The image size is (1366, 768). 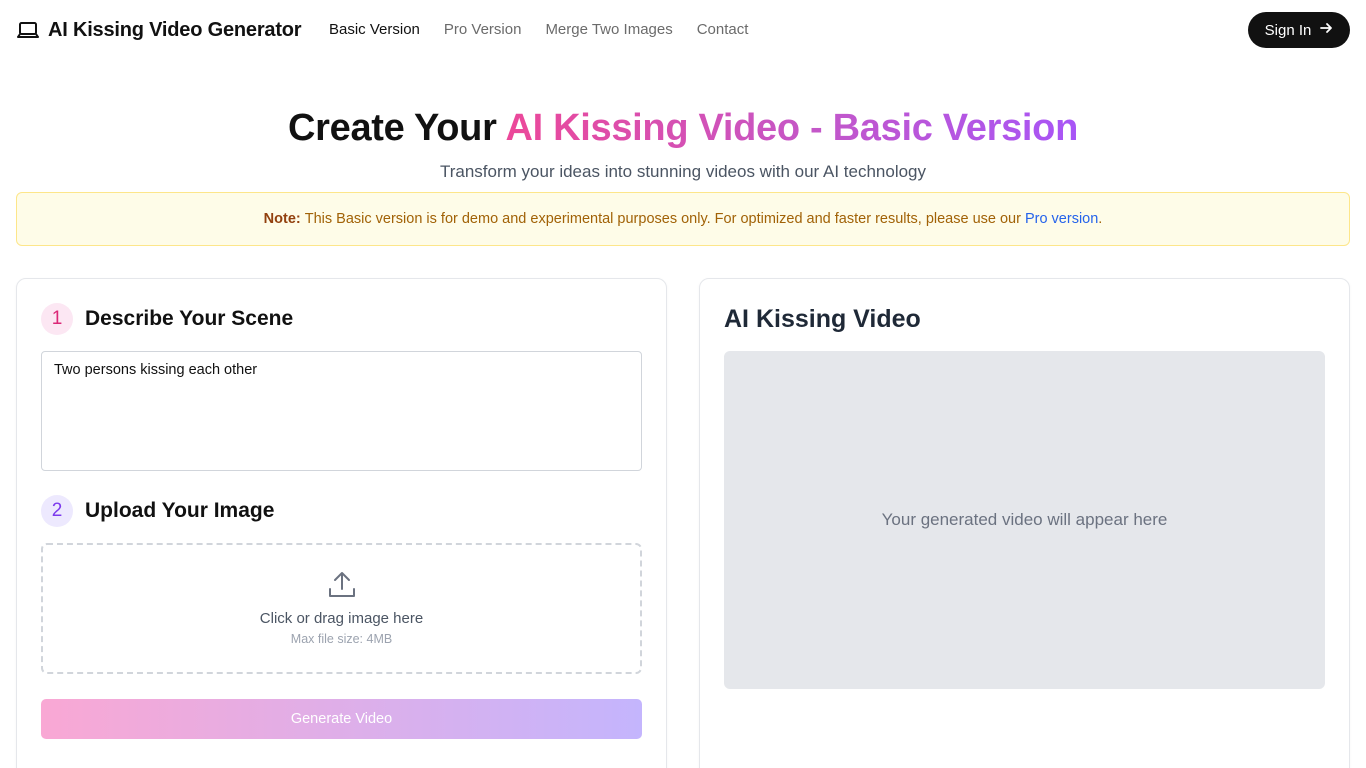 I want to click on sign-in-button: Sign In, so click(x=1299, y=30).